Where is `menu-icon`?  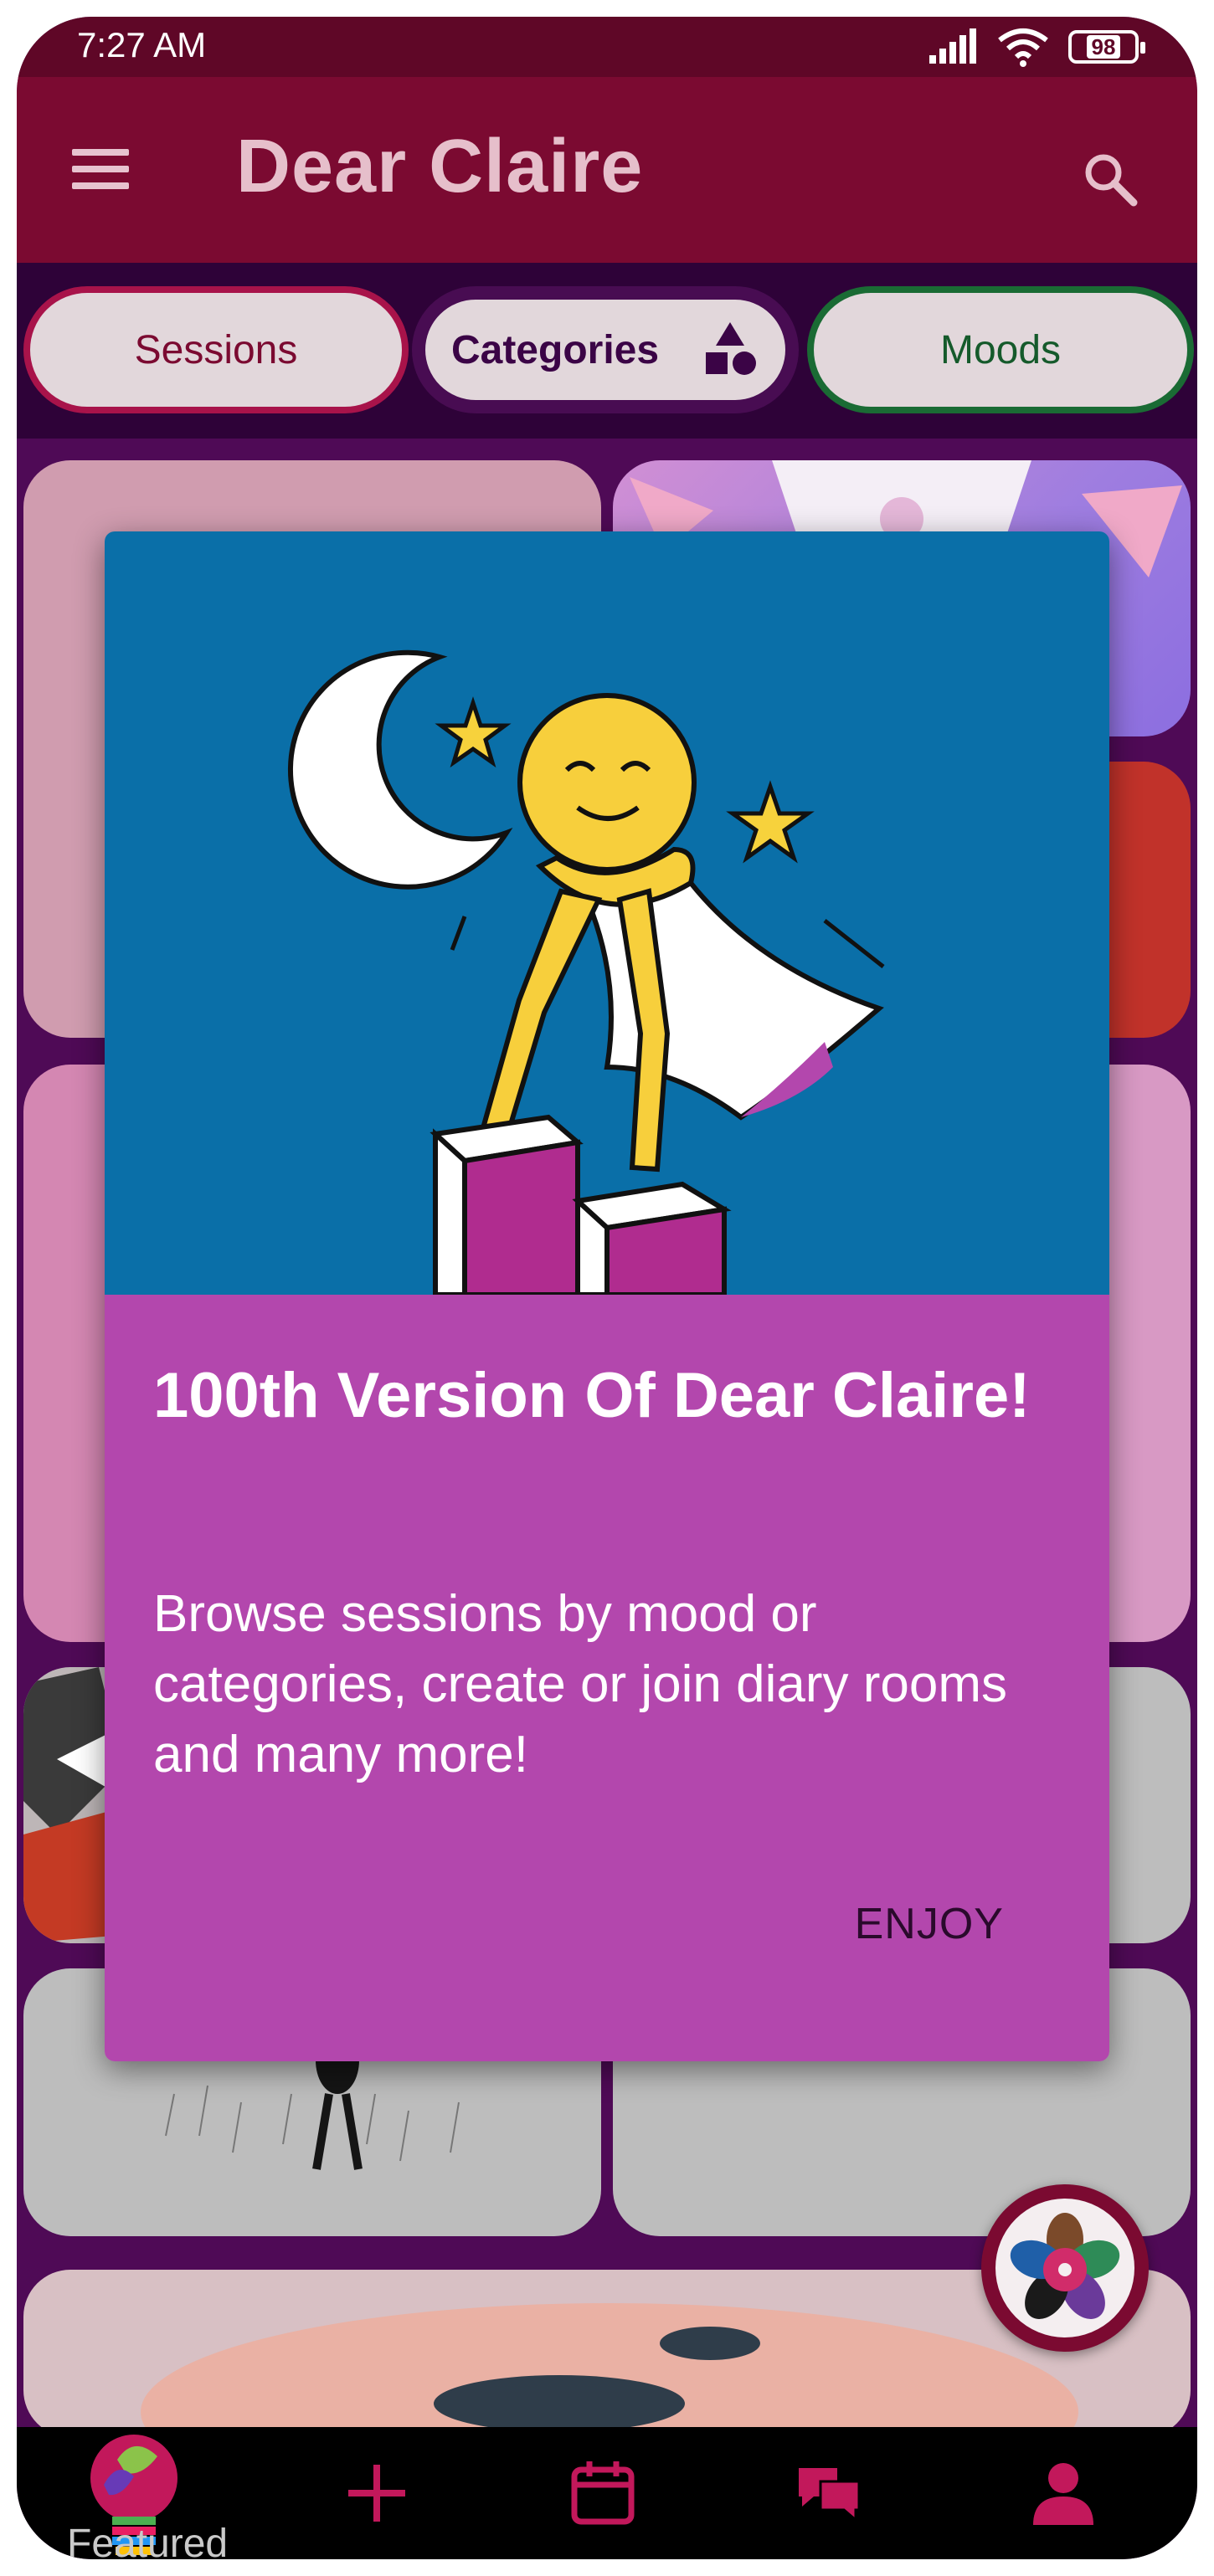 menu-icon is located at coordinates (100, 169).